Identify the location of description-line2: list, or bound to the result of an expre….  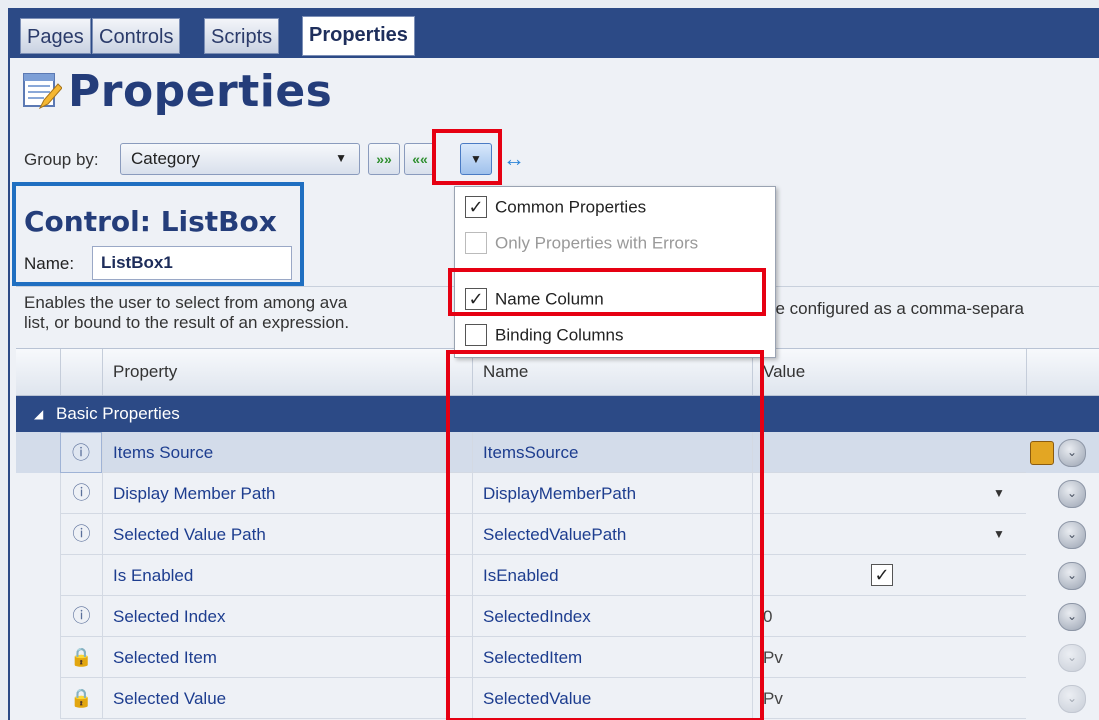
(187, 322).